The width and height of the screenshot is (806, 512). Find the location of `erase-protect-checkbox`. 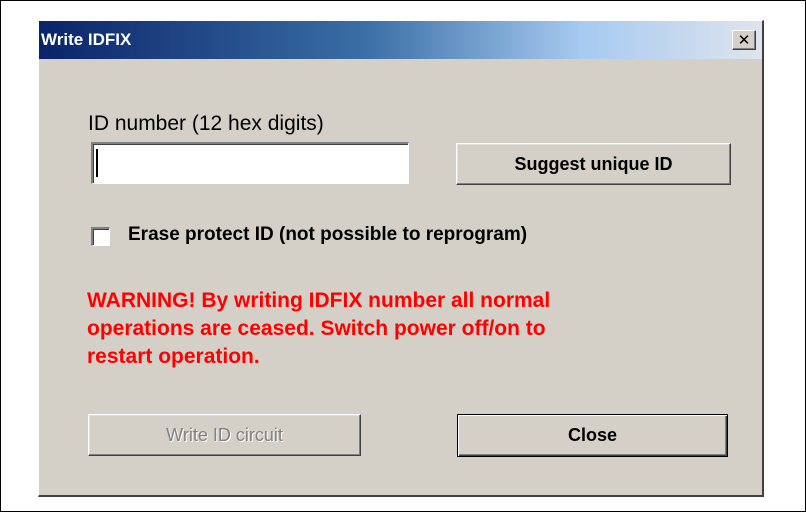

erase-protect-checkbox is located at coordinates (100, 236).